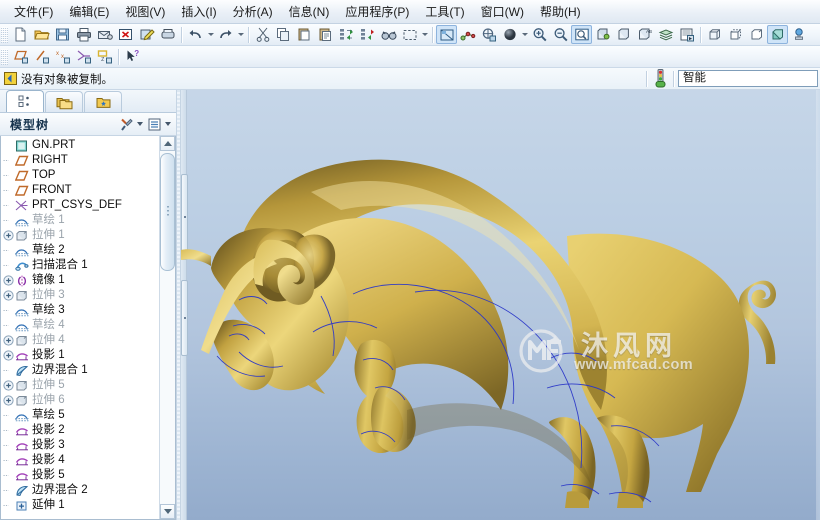  What do you see at coordinates (80, 400) in the screenshot?
I see `tree-item-17: 拉伸 6` at bounding box center [80, 400].